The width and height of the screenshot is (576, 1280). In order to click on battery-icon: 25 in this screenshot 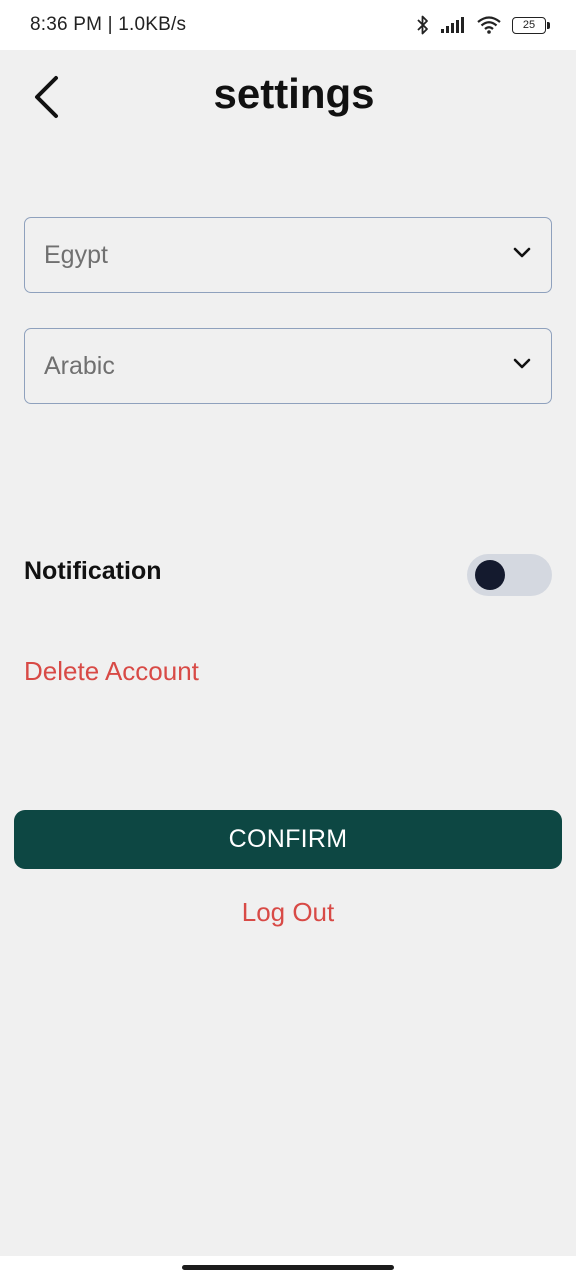, I will do `click(531, 25)`.